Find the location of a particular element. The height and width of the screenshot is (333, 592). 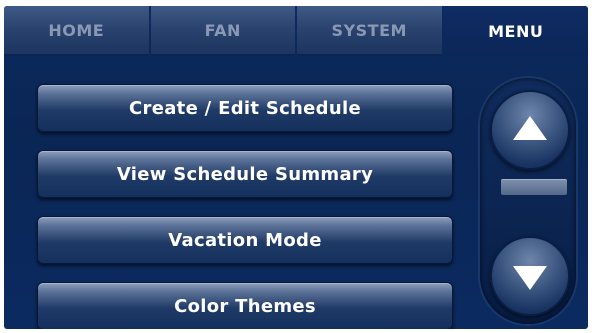

tab-menu: MENU is located at coordinates (515, 31).